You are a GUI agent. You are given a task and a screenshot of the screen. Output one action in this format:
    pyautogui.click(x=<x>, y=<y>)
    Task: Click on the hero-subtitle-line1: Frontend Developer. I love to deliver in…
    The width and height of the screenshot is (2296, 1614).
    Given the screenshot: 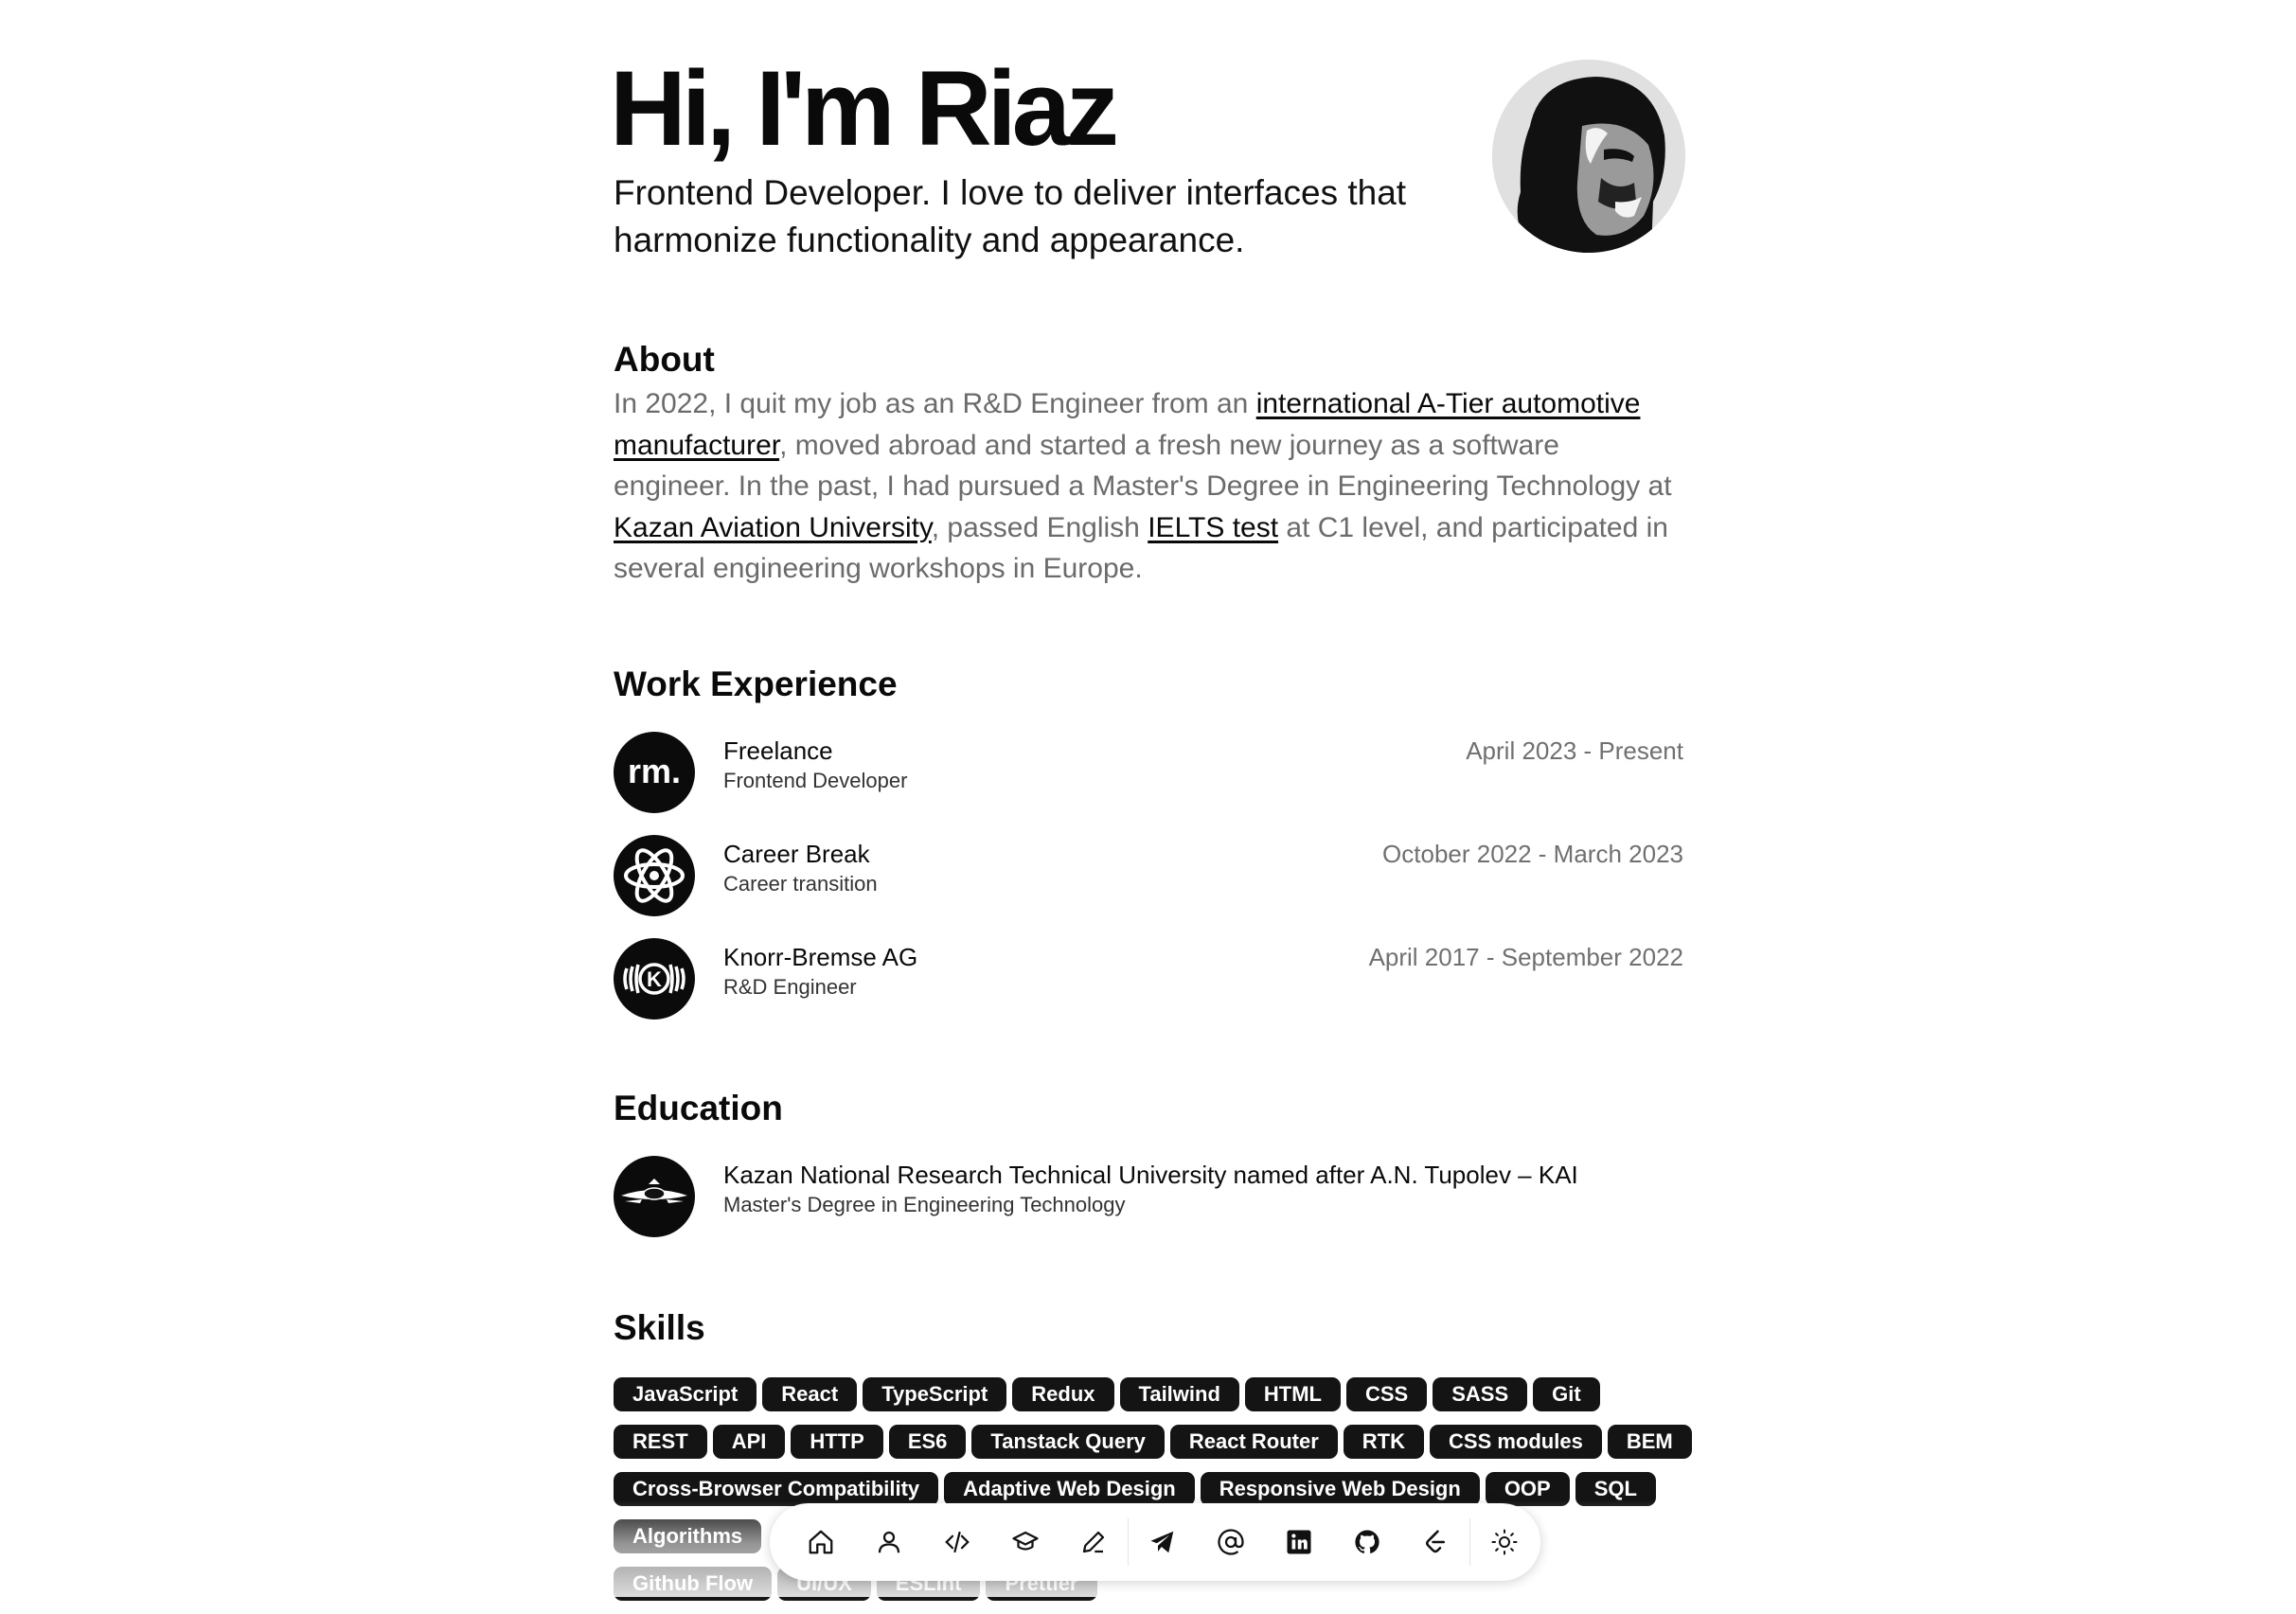 What is the action you would take?
    pyautogui.click(x=1010, y=192)
    